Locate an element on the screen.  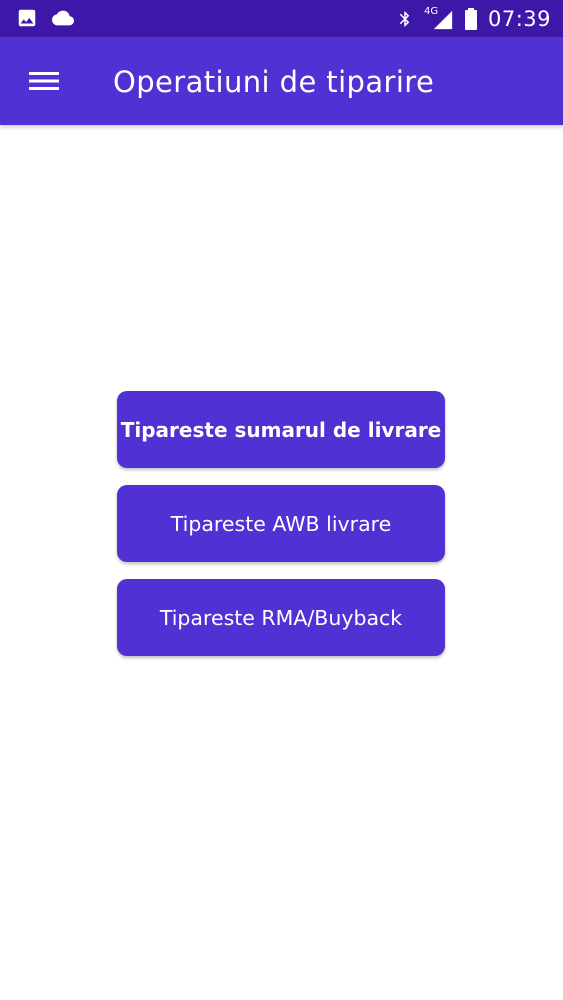
print-awb-delivery-label: Tipareste AWB livrare is located at coordinates (281, 523).